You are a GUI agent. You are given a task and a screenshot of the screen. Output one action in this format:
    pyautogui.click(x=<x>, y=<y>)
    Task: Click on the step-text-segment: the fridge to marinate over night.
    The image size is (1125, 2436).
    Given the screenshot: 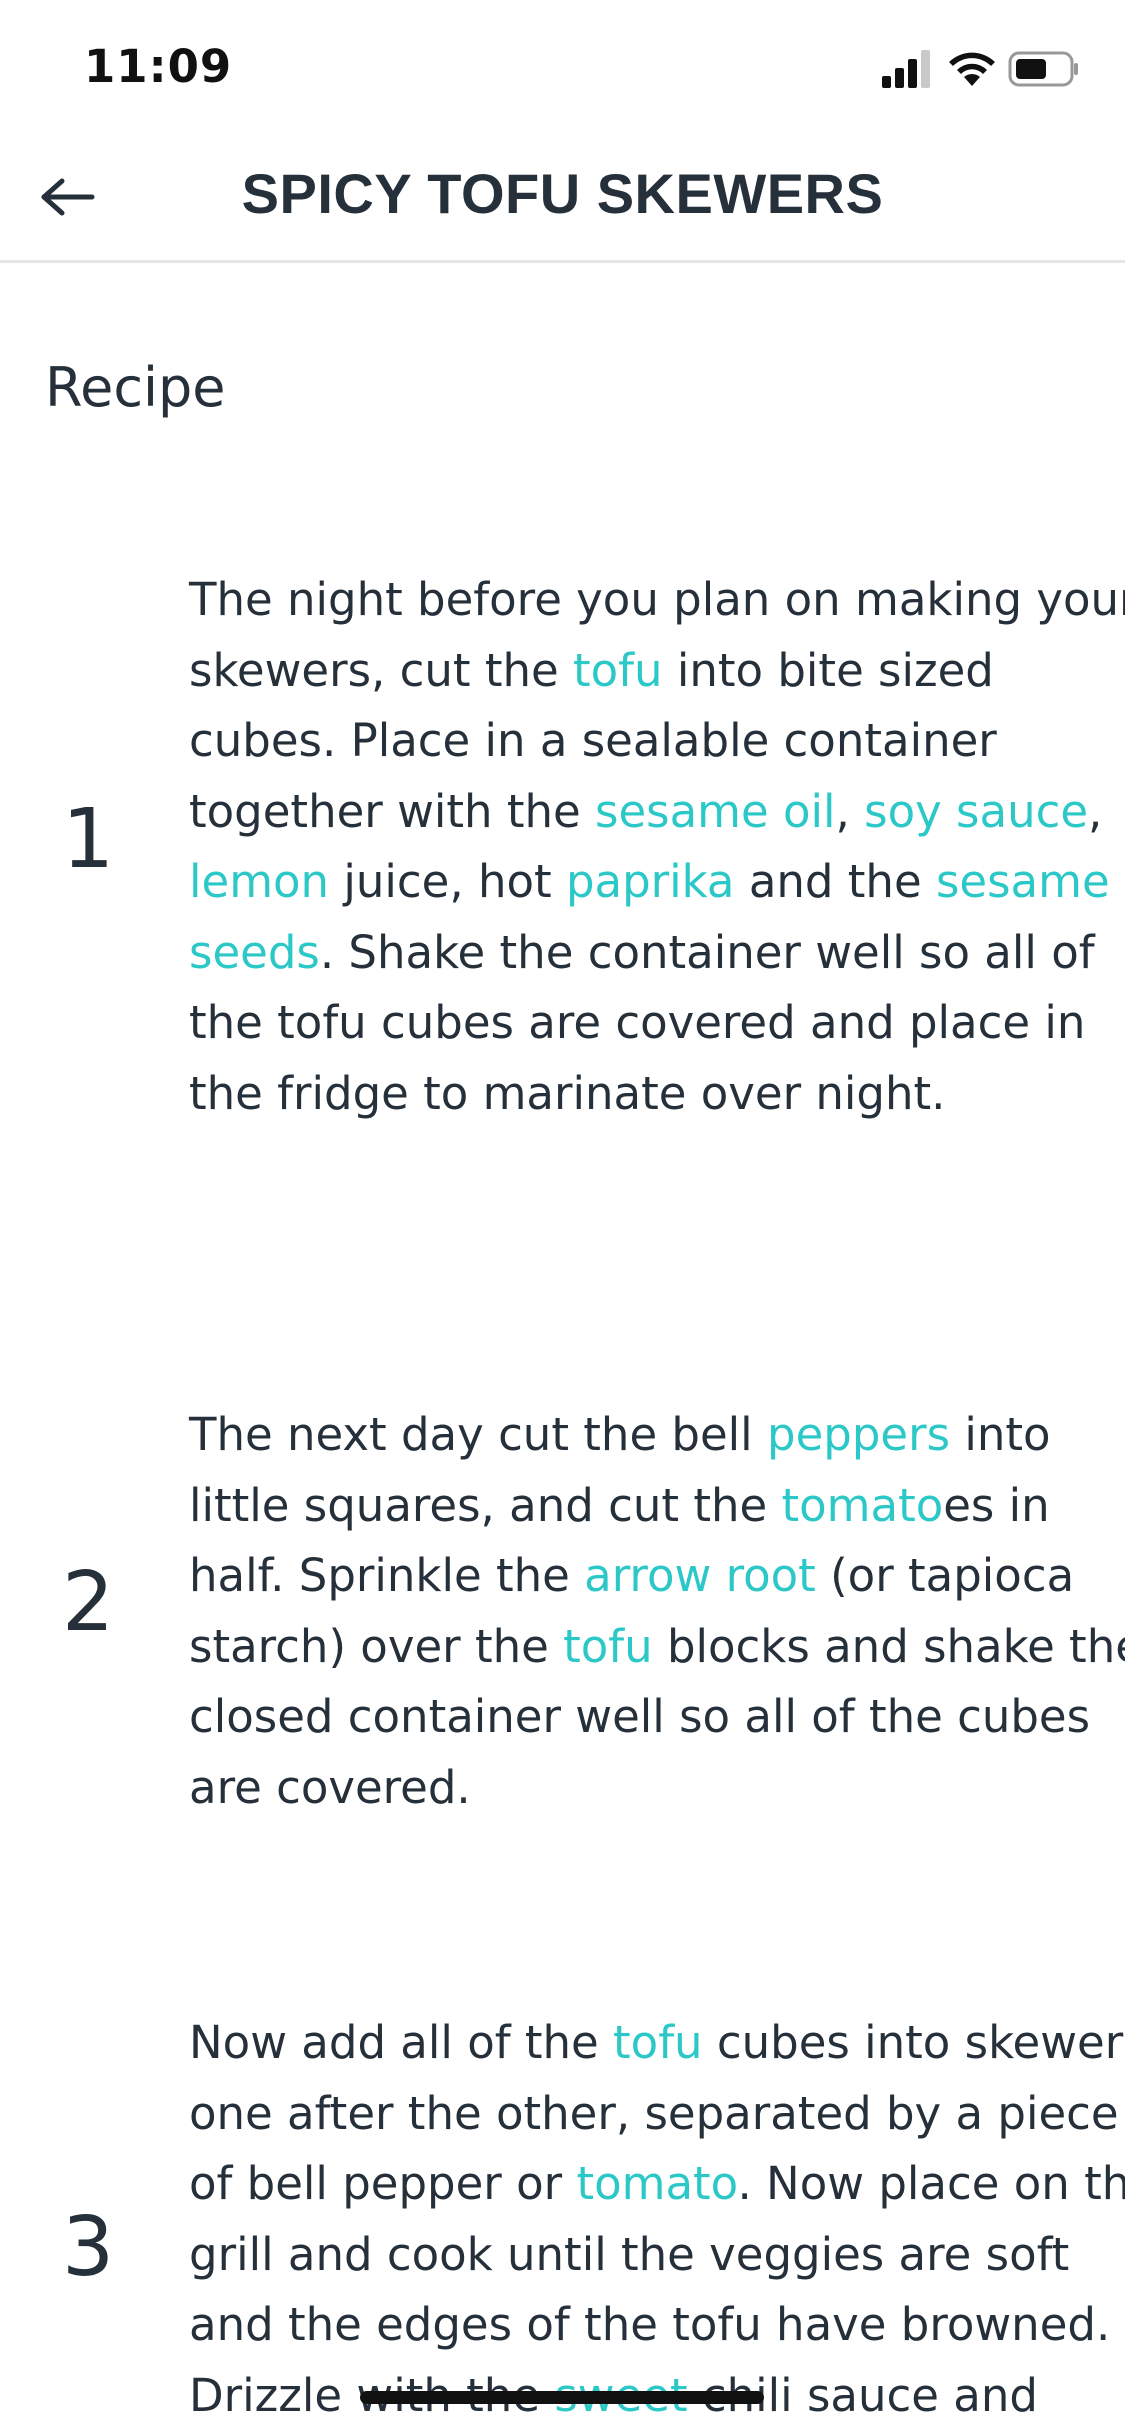 What is the action you would take?
    pyautogui.click(x=567, y=1093)
    